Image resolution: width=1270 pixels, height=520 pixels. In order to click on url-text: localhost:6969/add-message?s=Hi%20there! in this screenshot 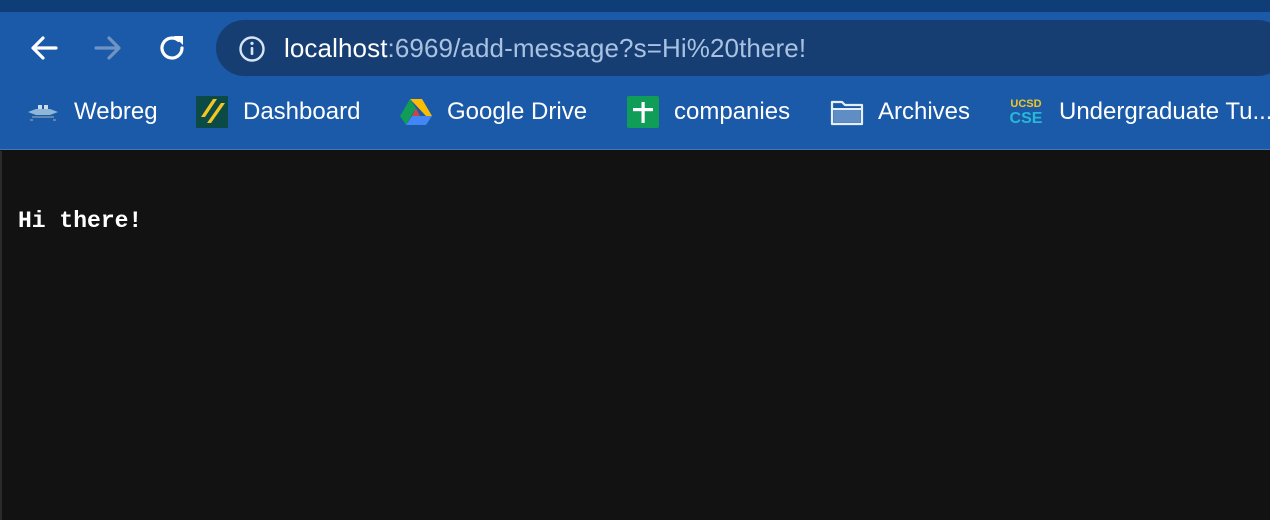, I will do `click(545, 48)`.